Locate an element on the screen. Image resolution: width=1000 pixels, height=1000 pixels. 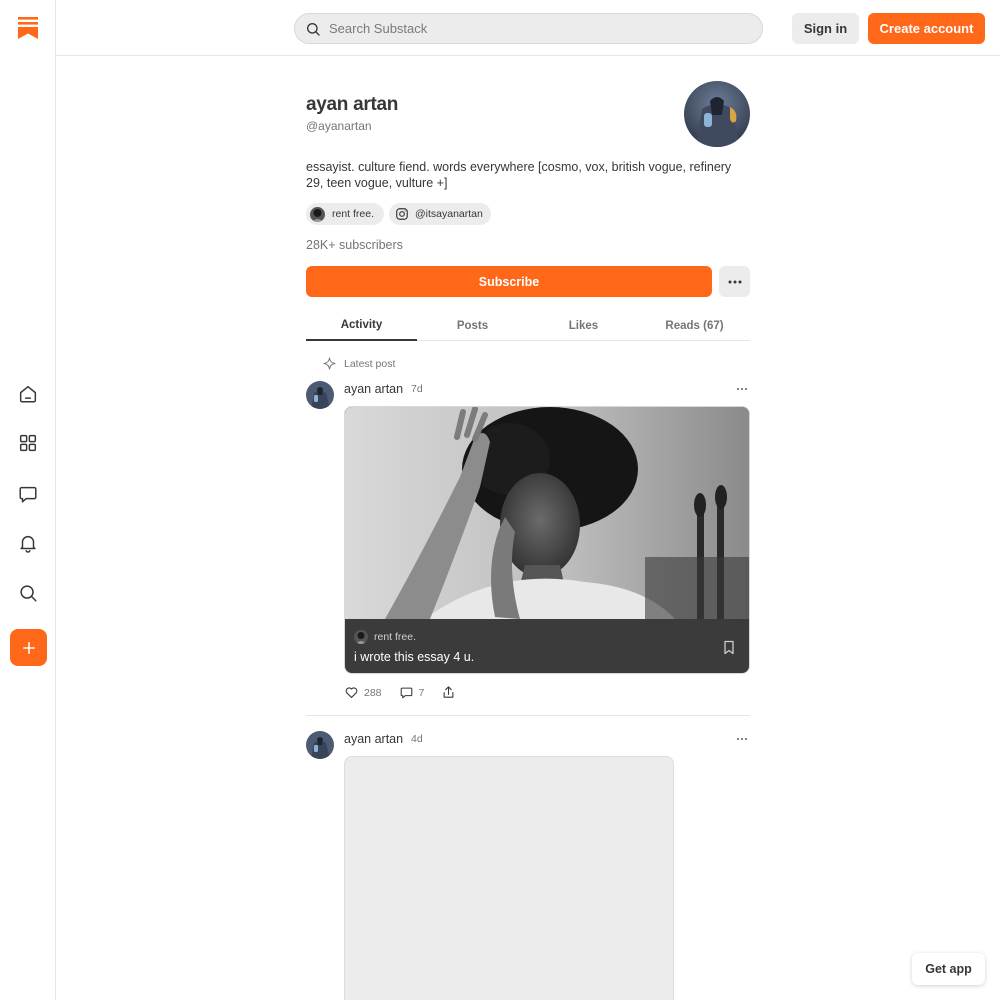
plus-icon is located at coordinates (28, 647).